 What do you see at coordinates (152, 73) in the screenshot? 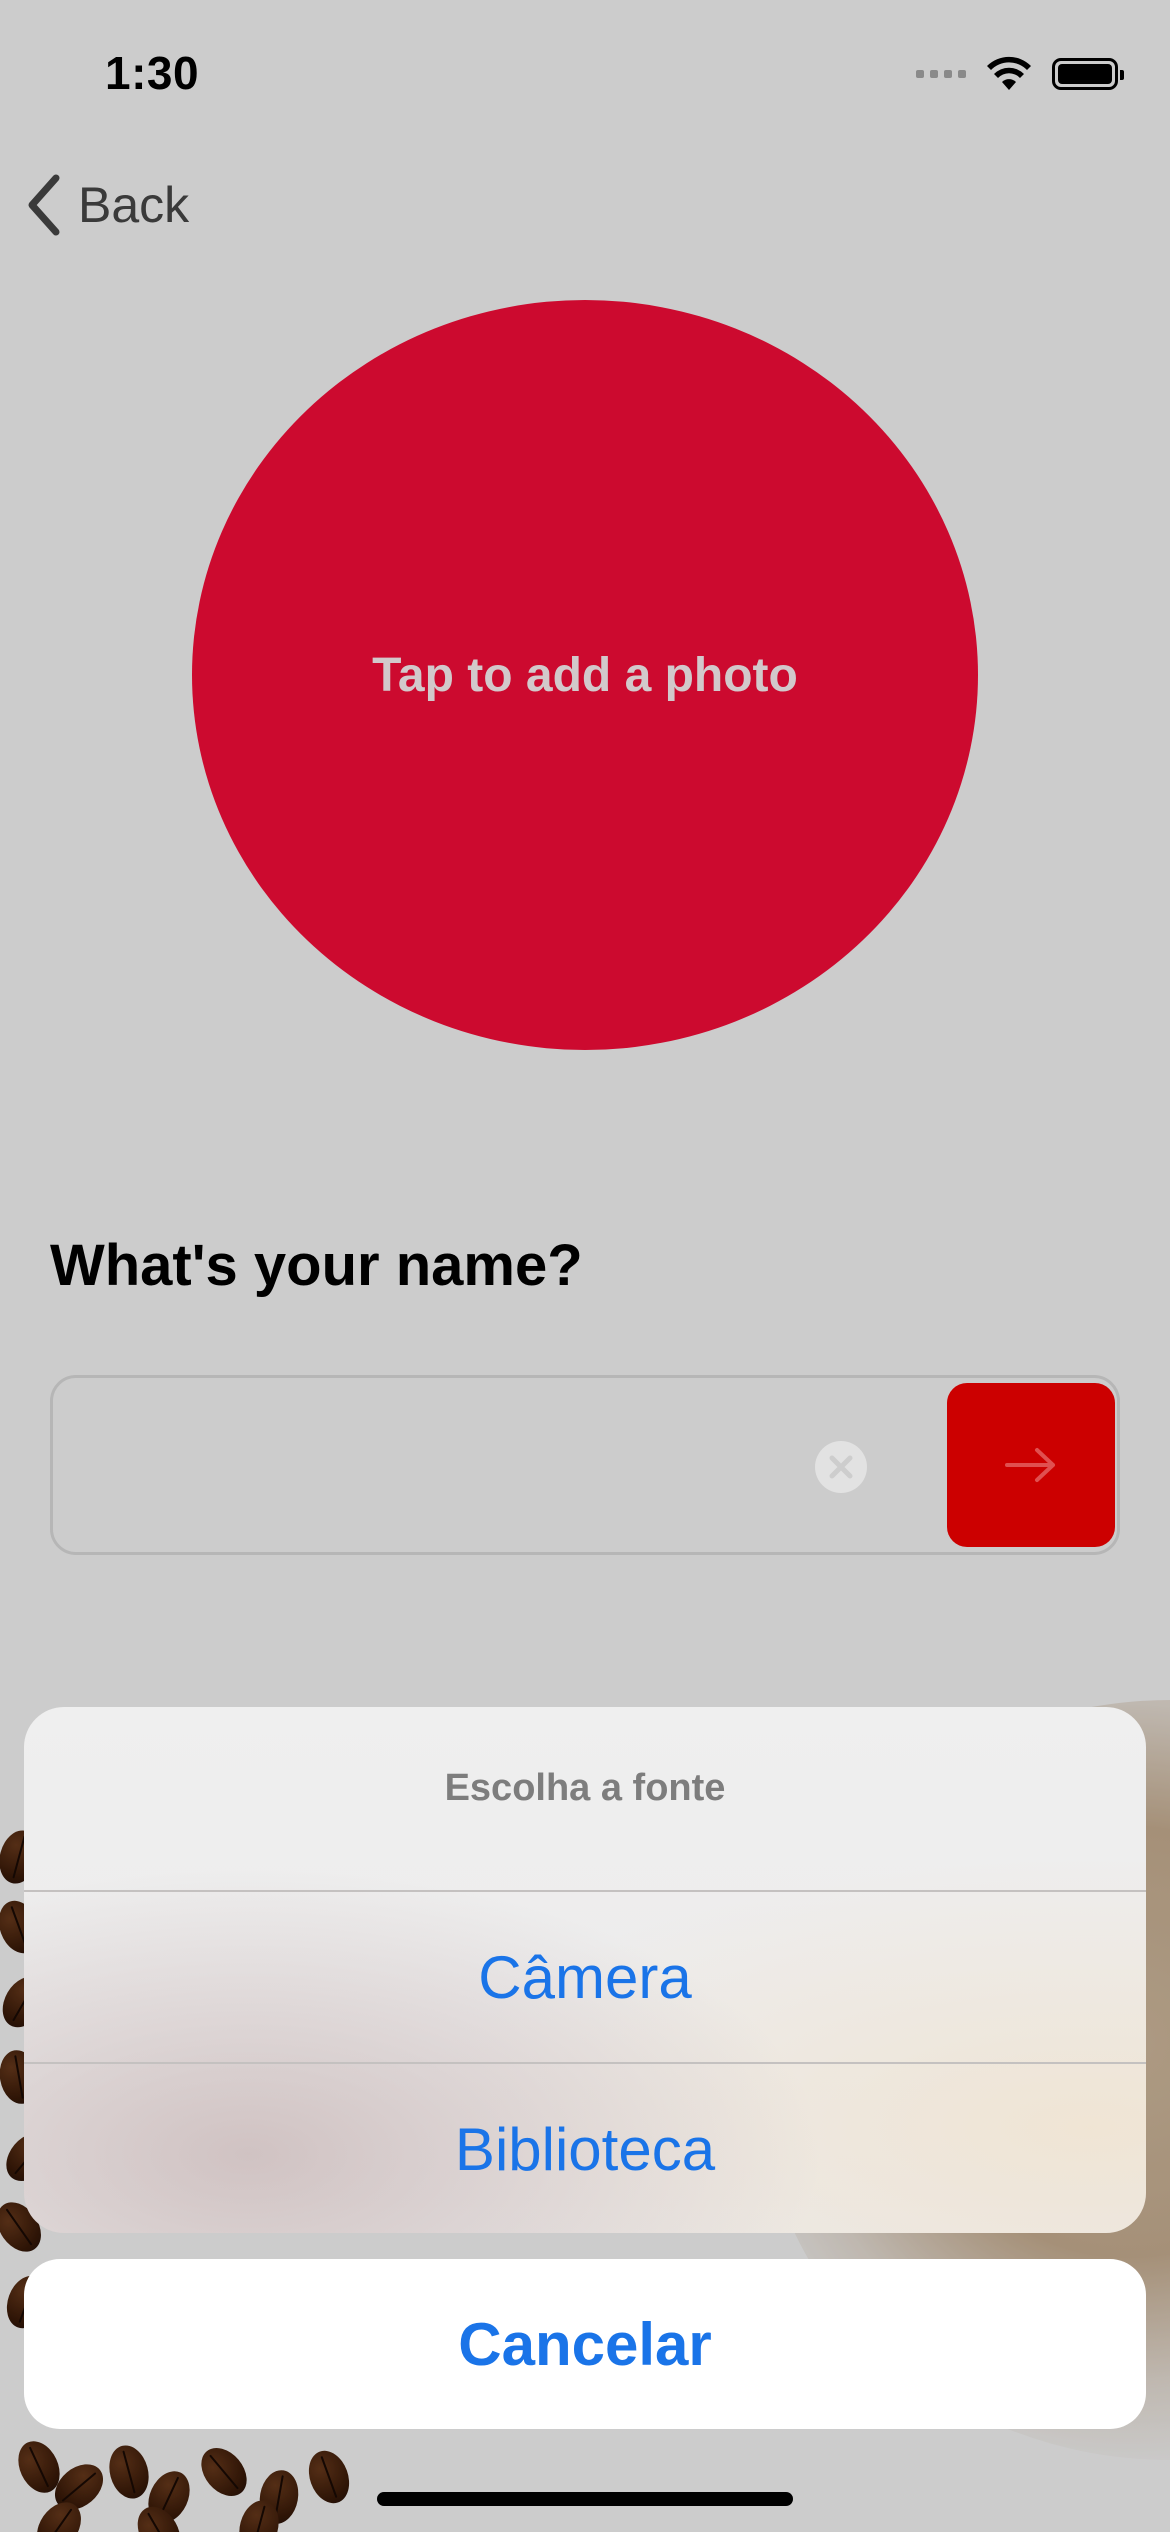
I see `status-time: 1:30` at bounding box center [152, 73].